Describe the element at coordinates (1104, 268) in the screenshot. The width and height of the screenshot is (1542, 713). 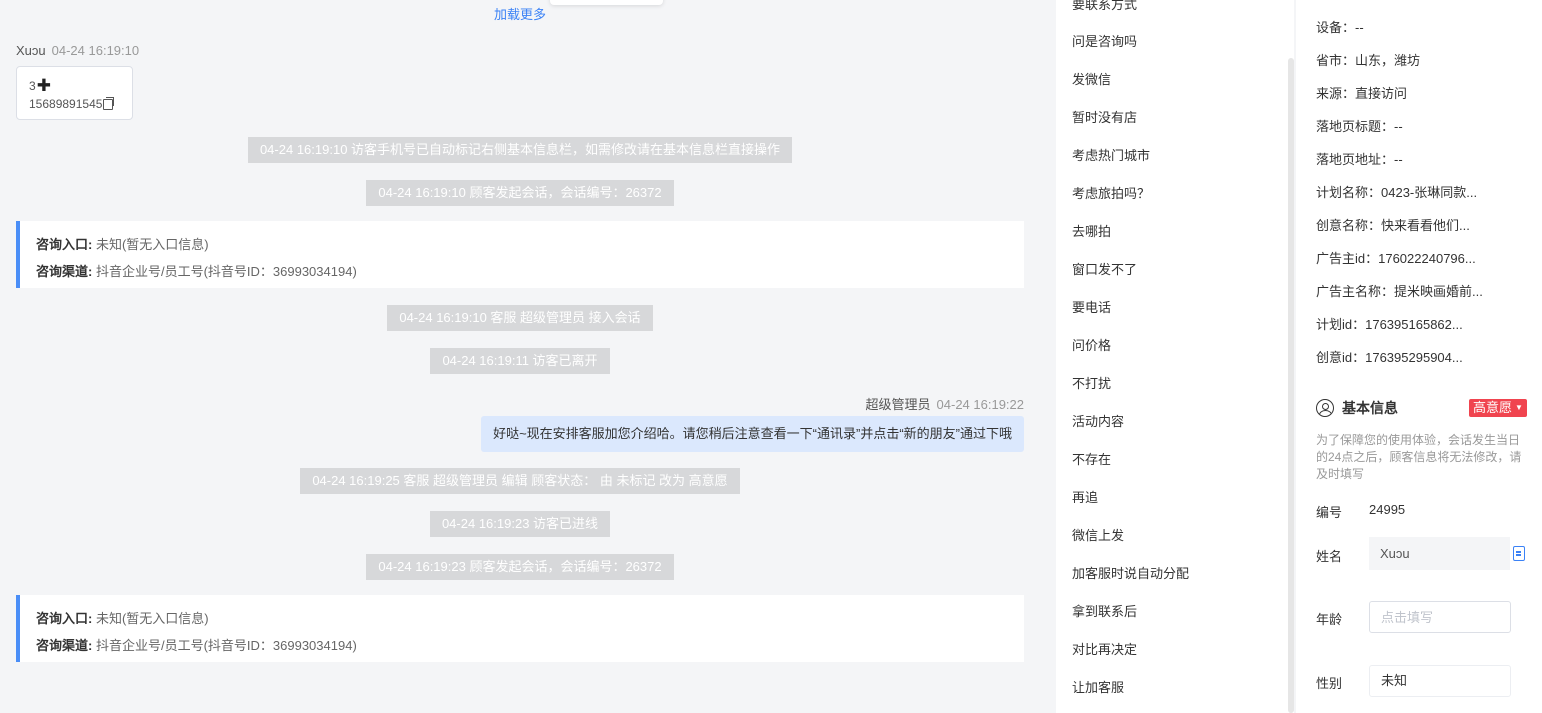
I see `quick-reply-item: 窗口发不了` at that location.